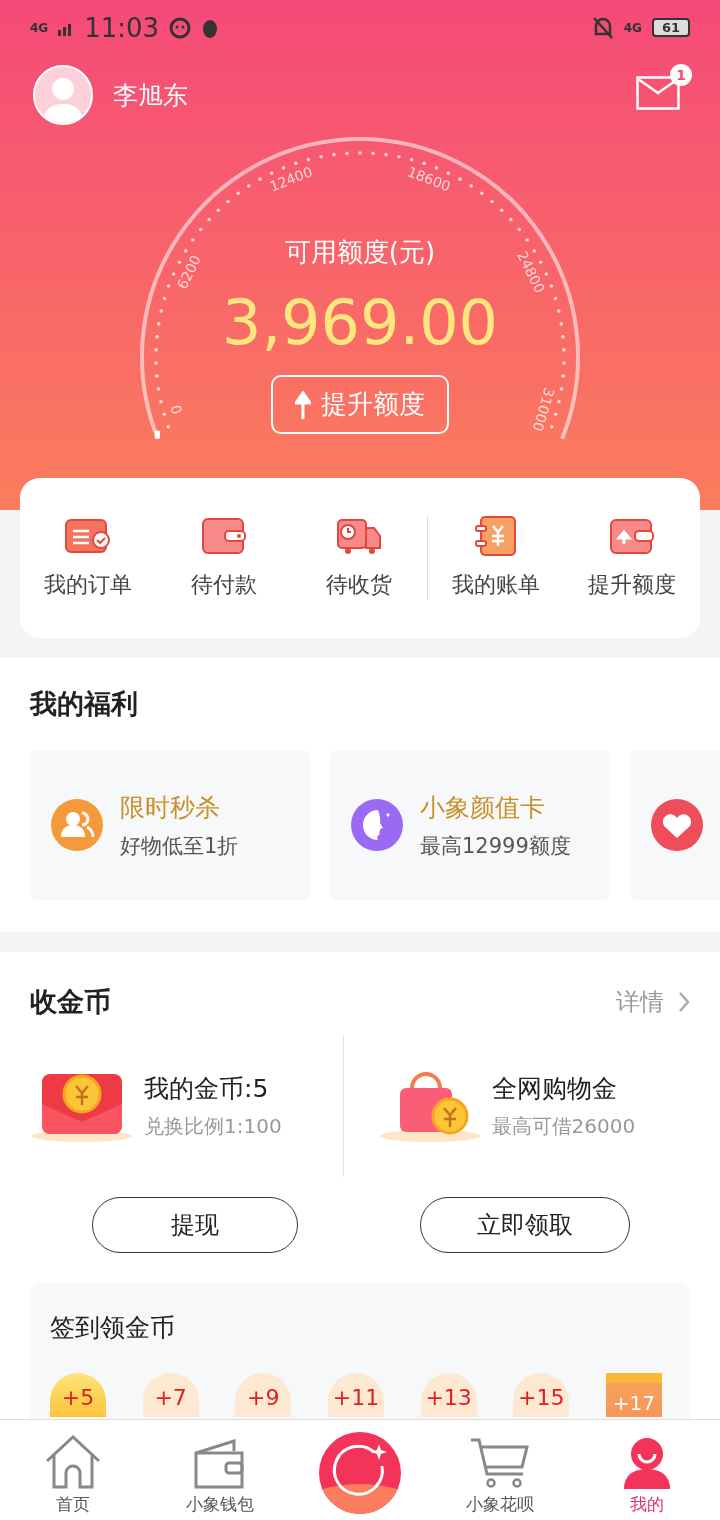 This screenshot has height=1520, width=720. What do you see at coordinates (71, 1002) in the screenshot?
I see `section-title: 收金币` at bounding box center [71, 1002].